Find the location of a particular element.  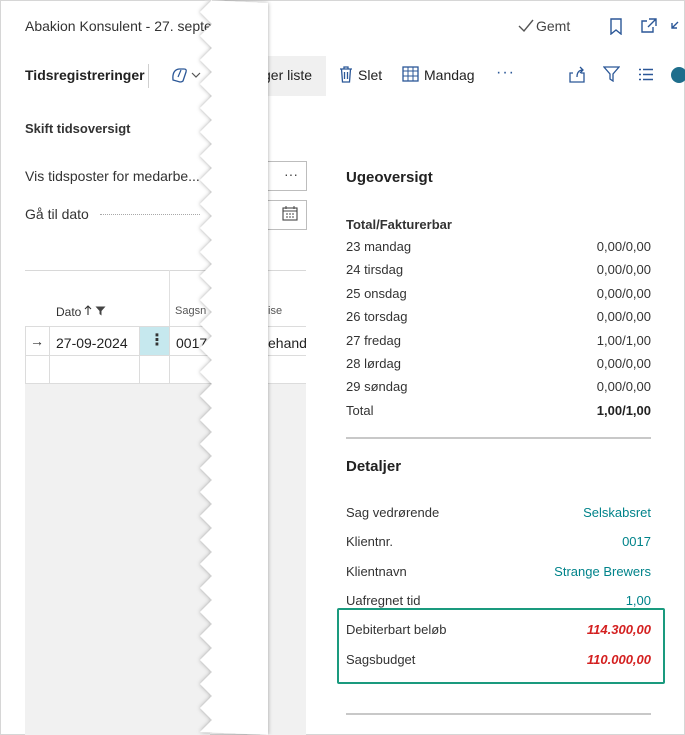

calendar-icon is located at coordinates (410, 74).